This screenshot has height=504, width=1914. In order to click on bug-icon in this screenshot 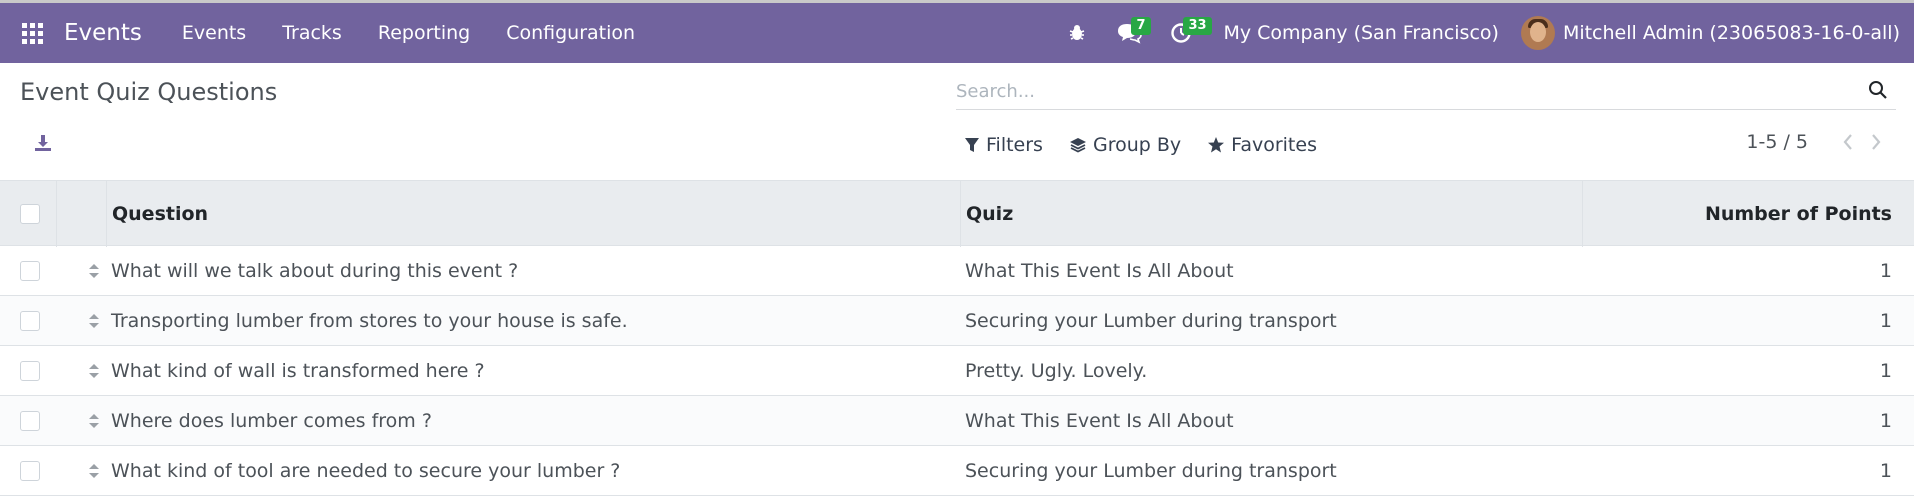, I will do `click(1077, 33)`.